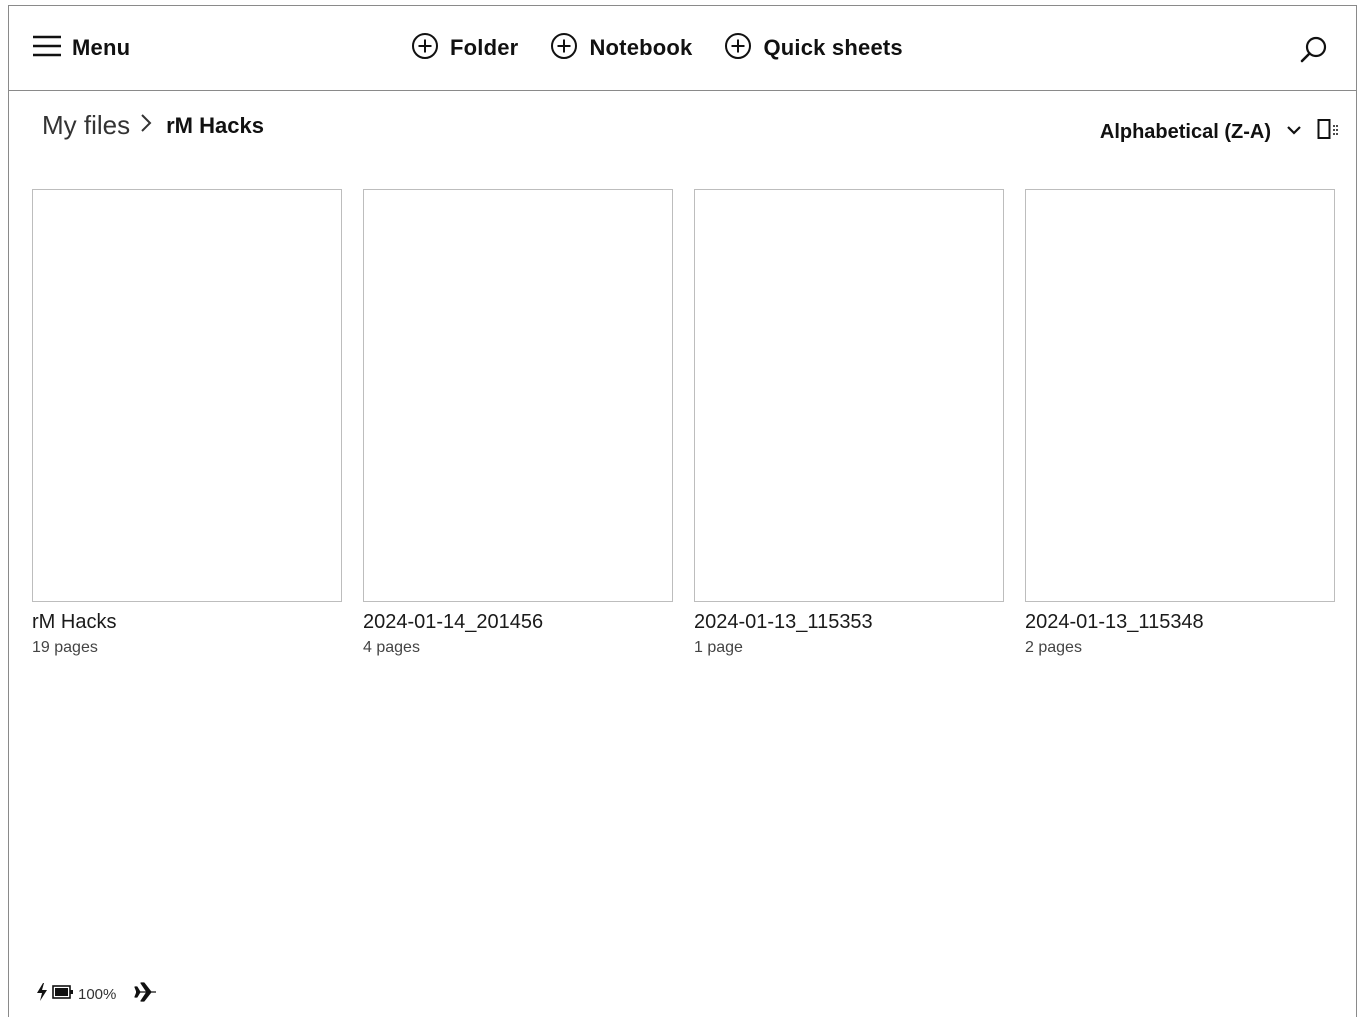 This screenshot has width=1359, height=1017. I want to click on new-notebook-button: Notebook, so click(621, 48).